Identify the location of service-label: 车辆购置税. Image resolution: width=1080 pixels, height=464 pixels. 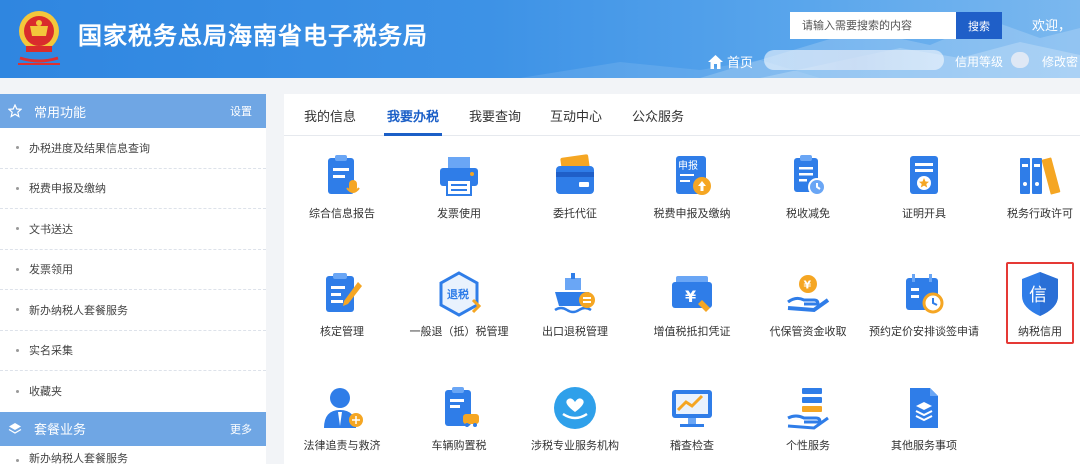
(459, 445).